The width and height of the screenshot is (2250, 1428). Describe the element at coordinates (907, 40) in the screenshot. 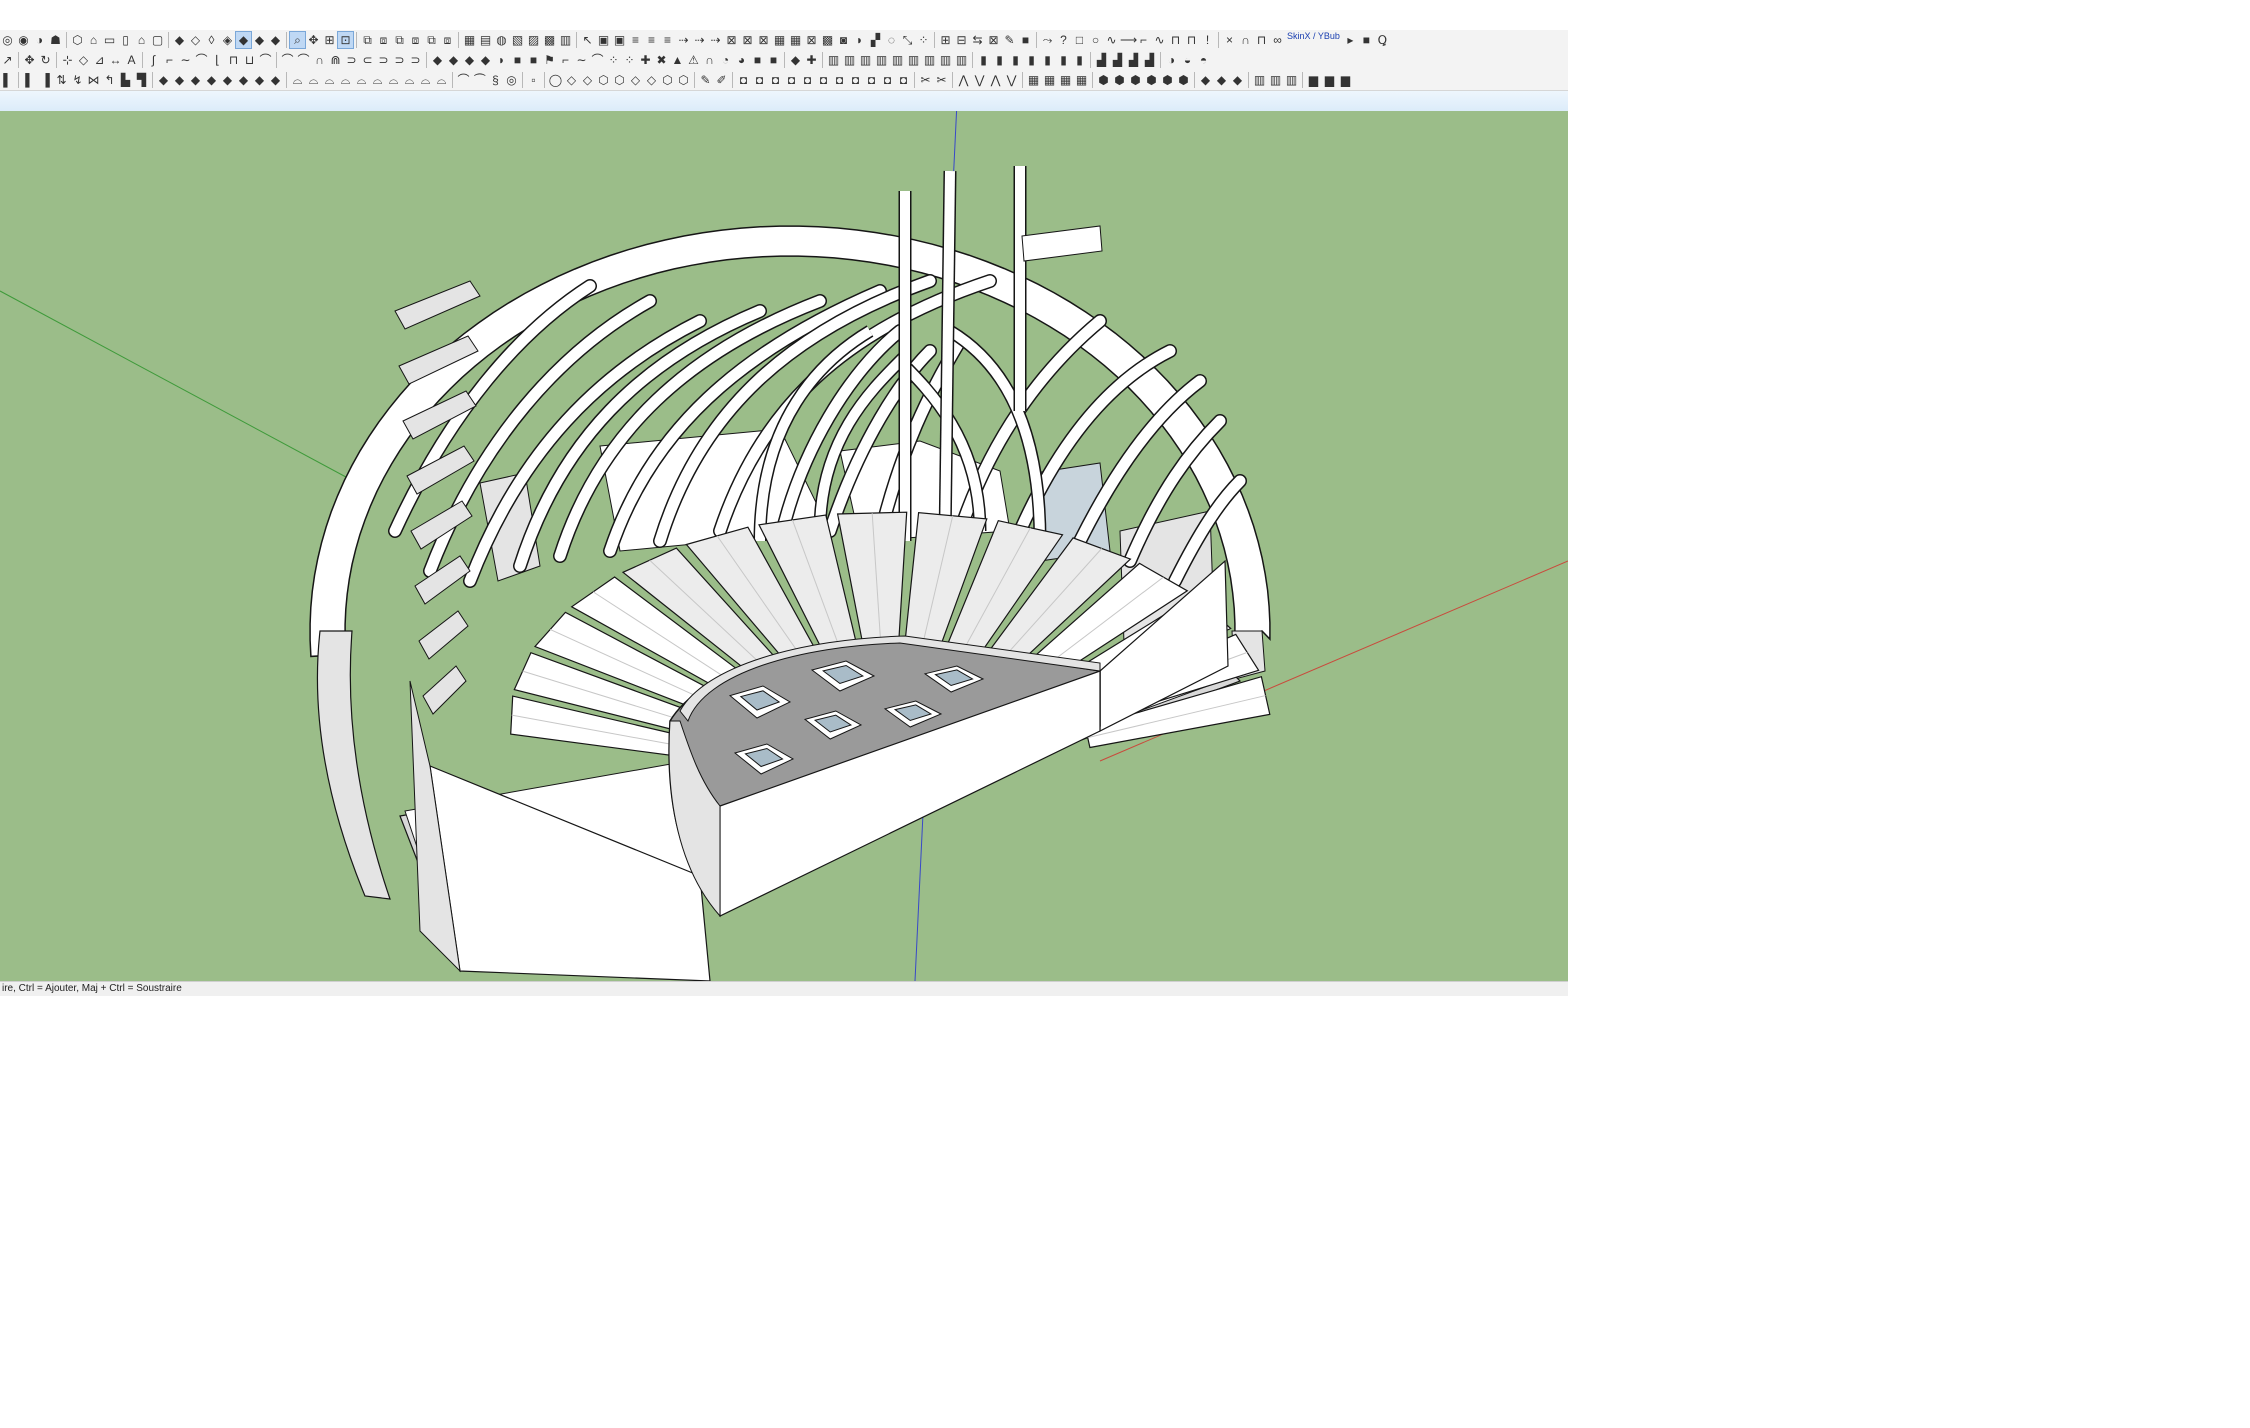

I see `scale-icon: ⤡` at that location.